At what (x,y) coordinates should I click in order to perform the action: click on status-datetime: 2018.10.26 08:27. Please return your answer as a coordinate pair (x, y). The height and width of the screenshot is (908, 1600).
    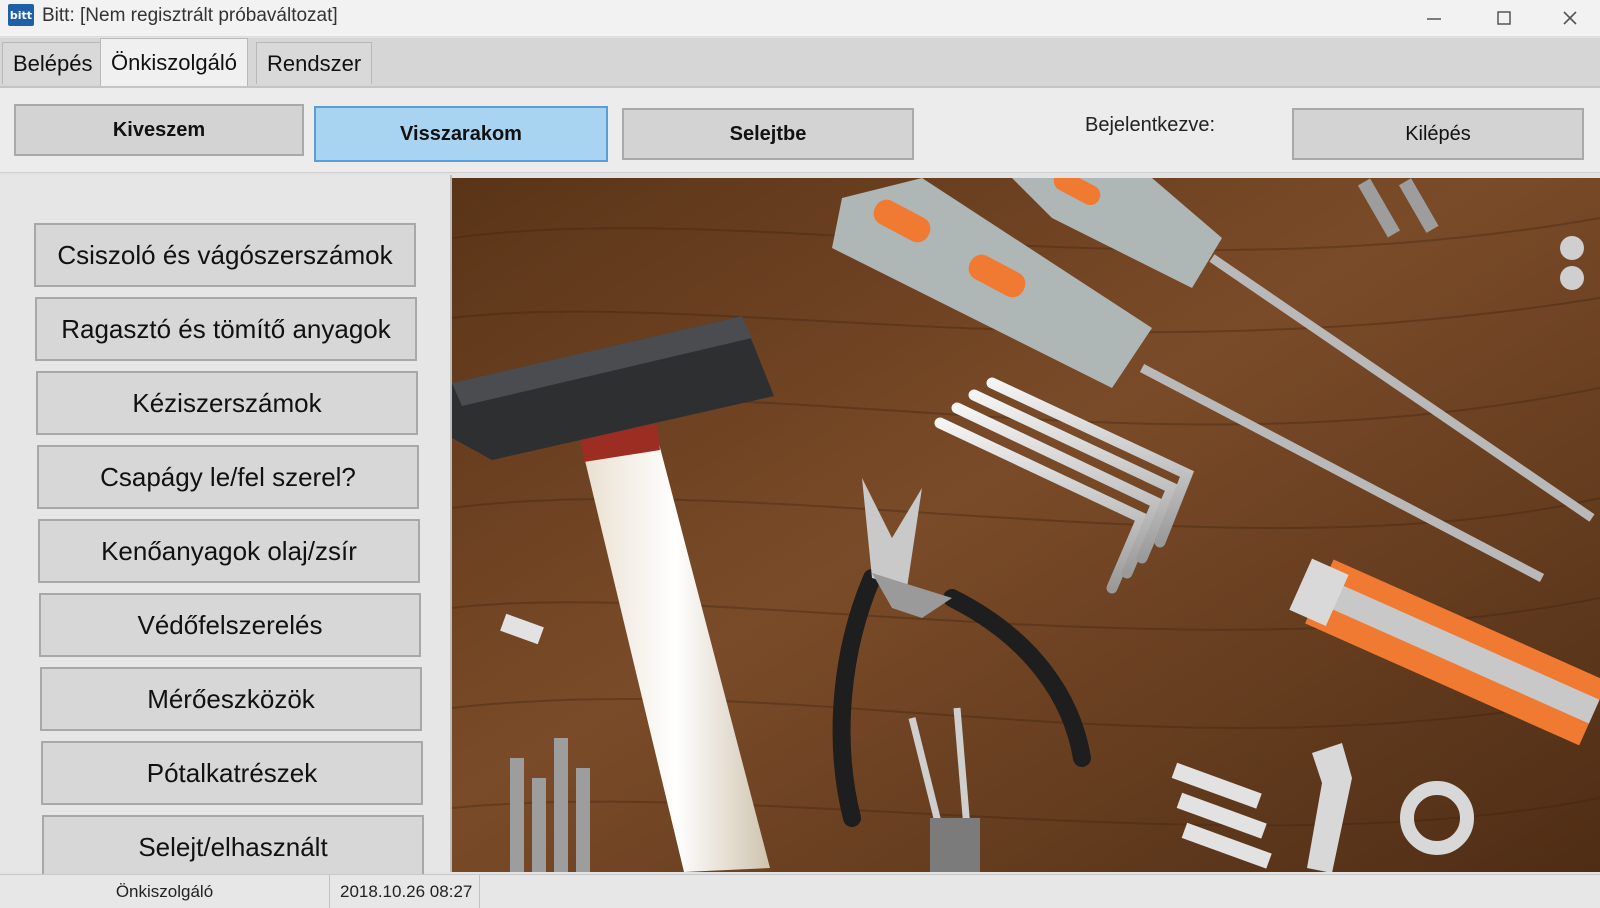
    Looking at the image, I should click on (405, 891).